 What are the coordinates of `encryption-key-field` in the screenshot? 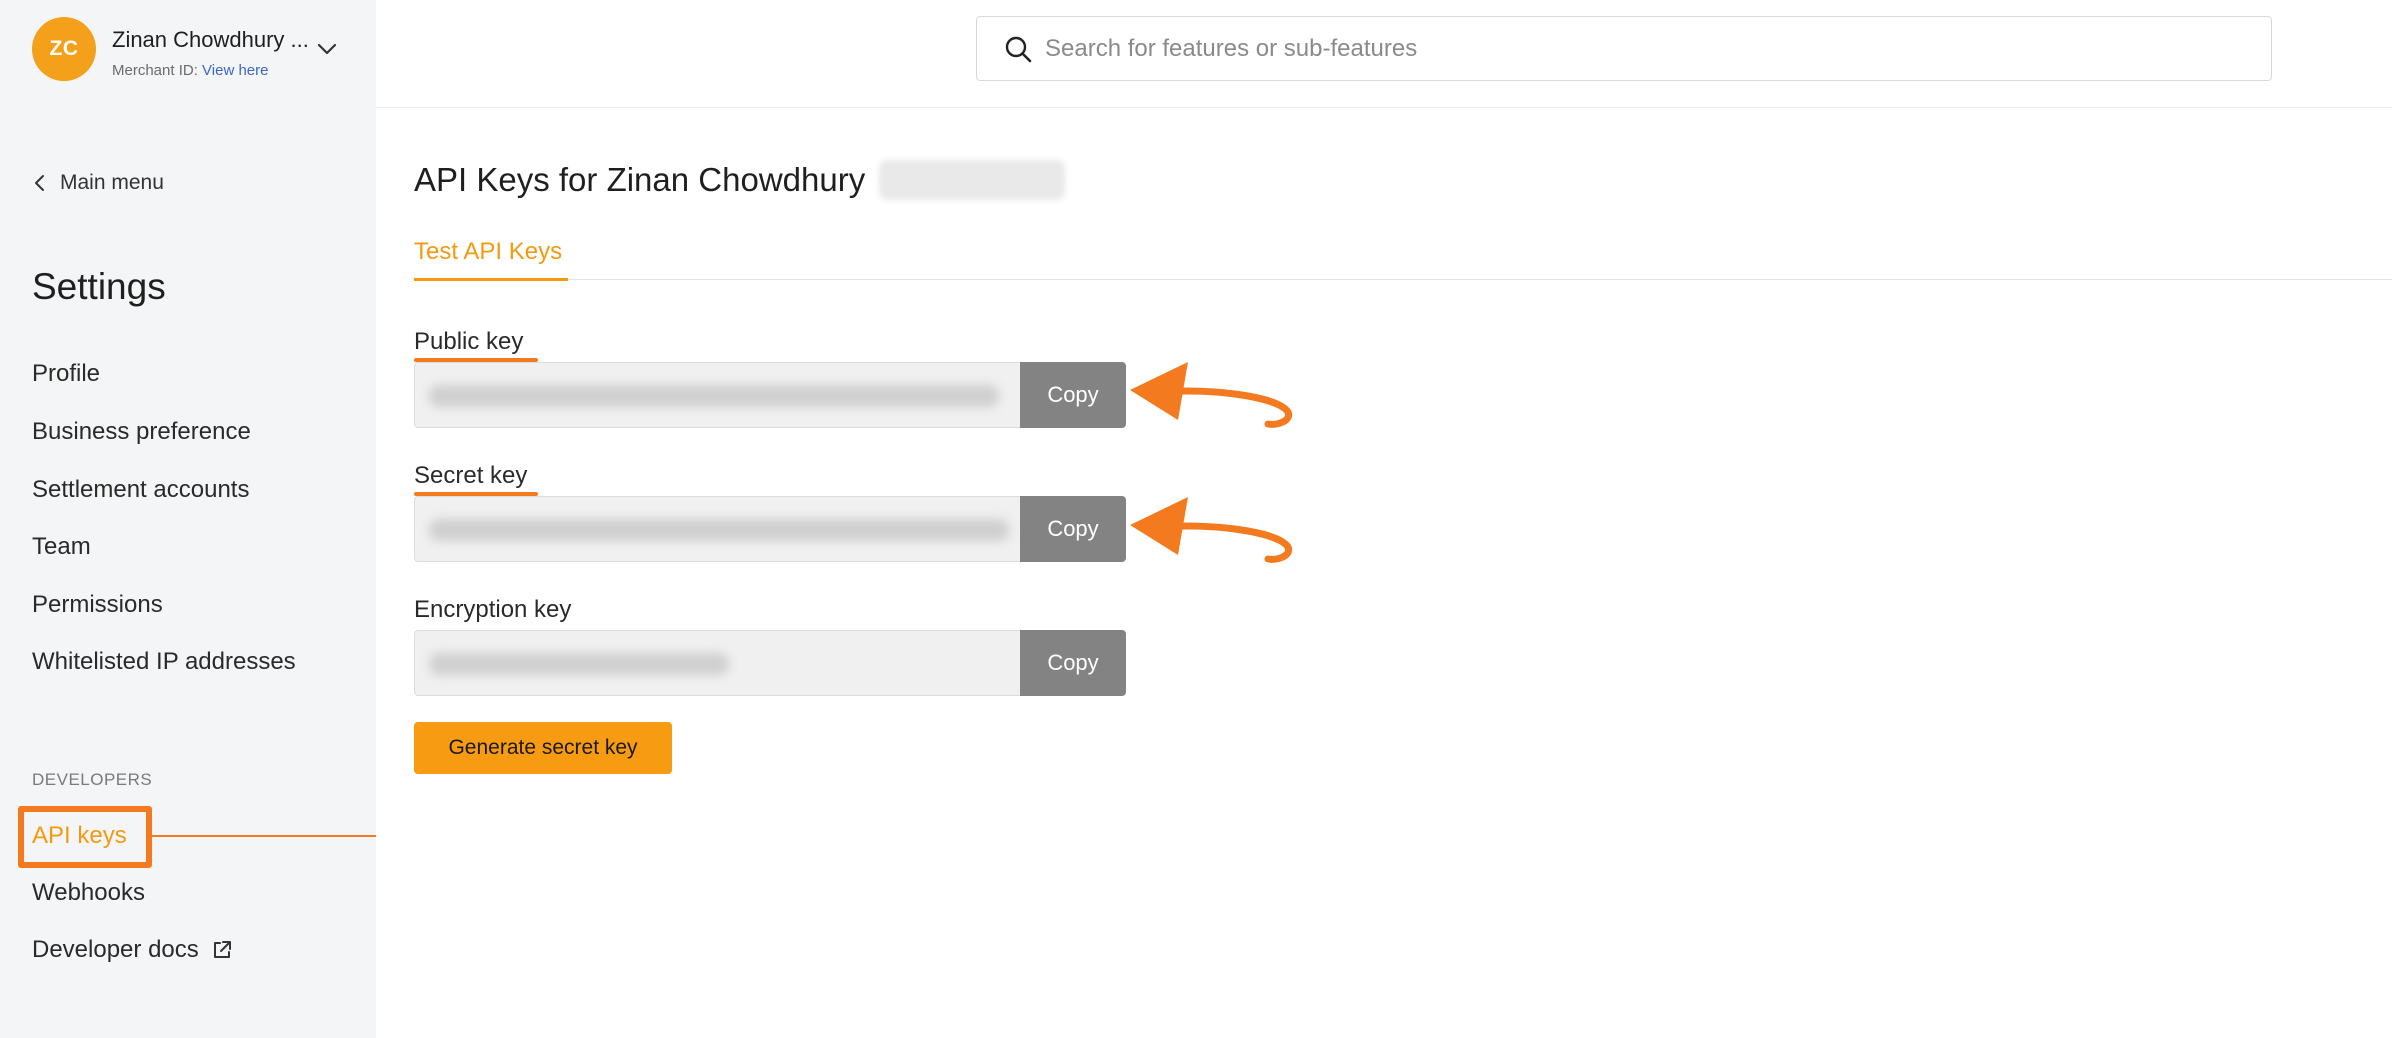 It's located at (717, 663).